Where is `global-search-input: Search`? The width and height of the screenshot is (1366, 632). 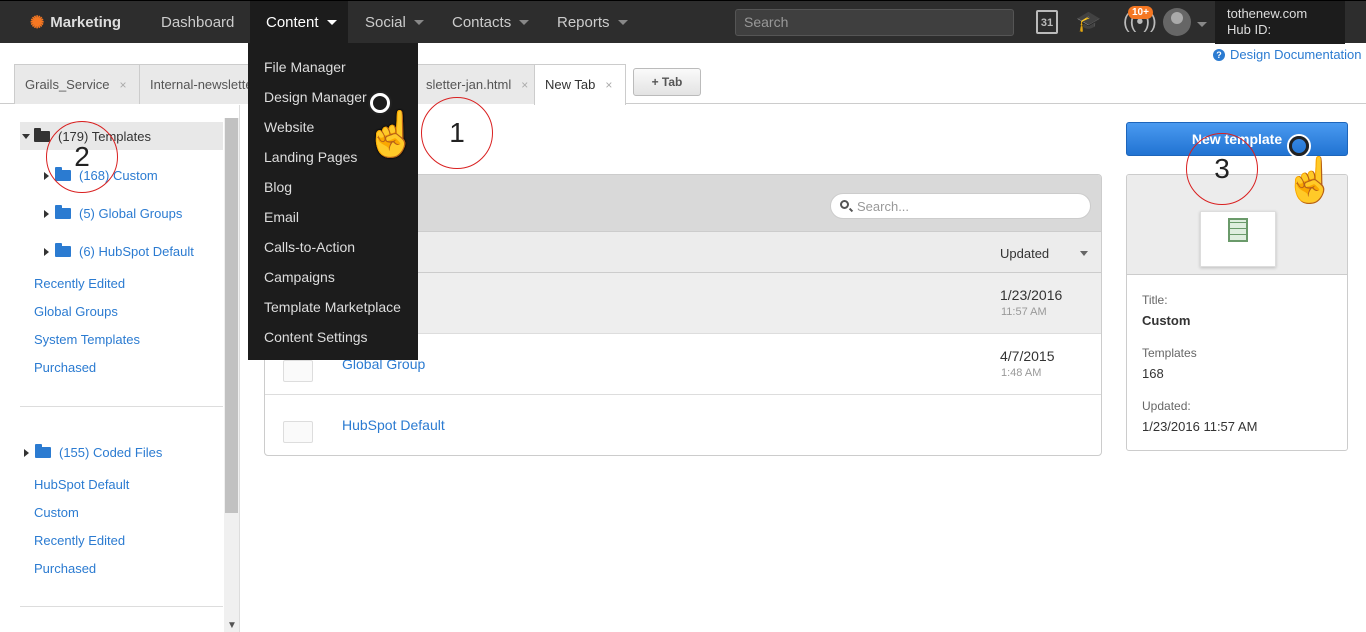 global-search-input: Search is located at coordinates (874, 22).